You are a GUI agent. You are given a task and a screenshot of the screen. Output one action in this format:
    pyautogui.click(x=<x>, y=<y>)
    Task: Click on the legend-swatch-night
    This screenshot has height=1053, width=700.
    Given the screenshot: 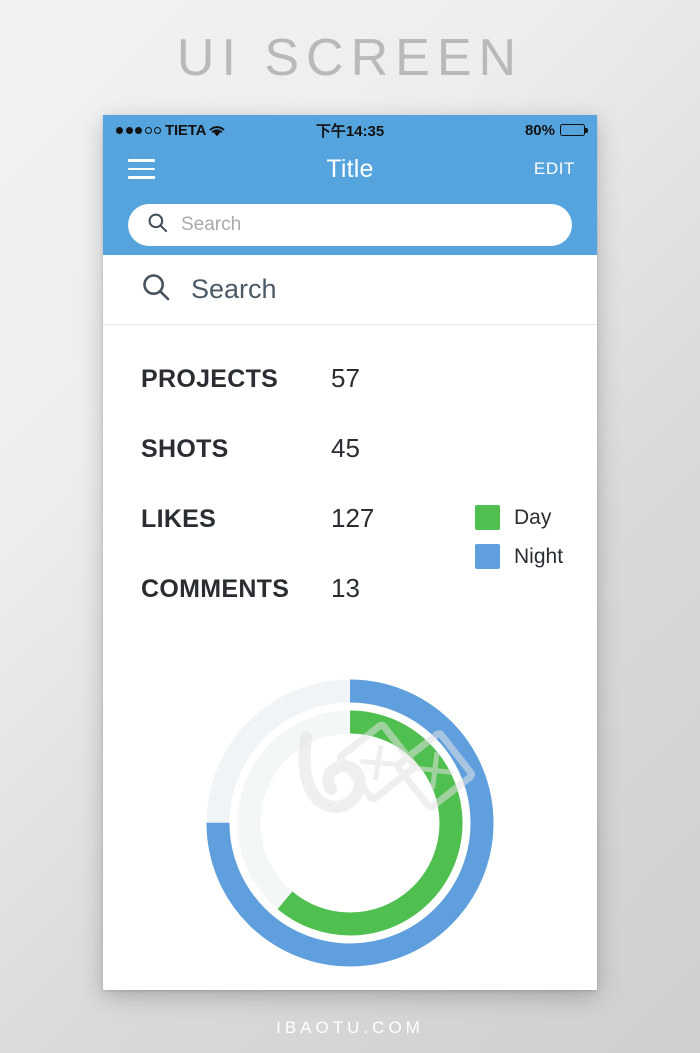 What is the action you would take?
    pyautogui.click(x=487, y=556)
    